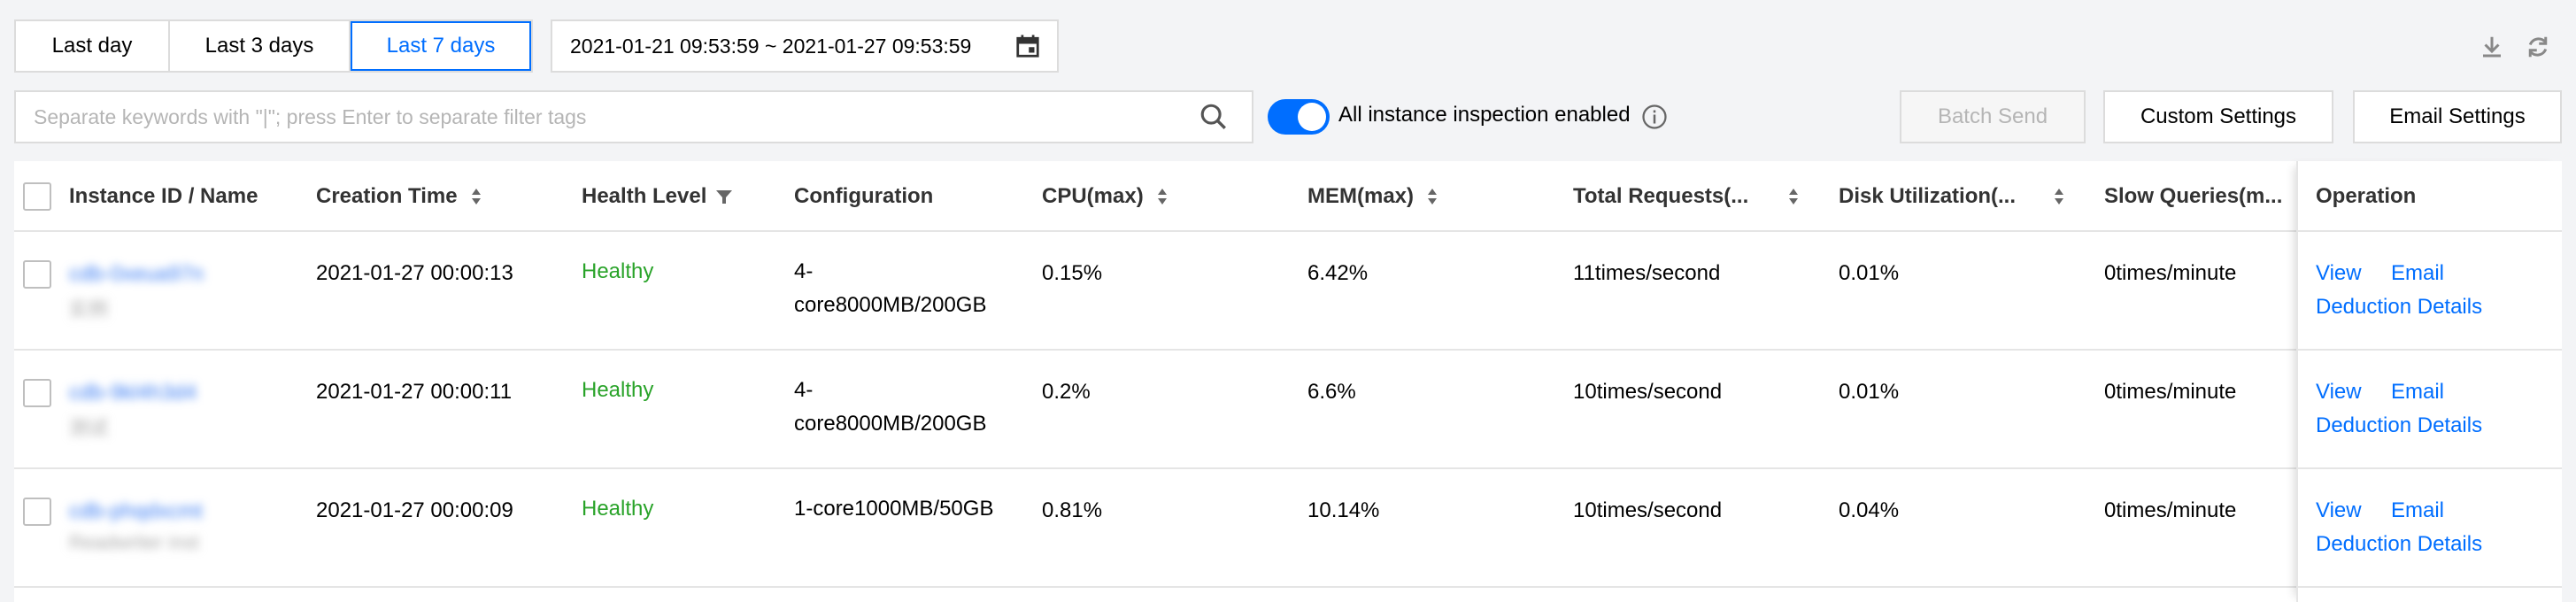 The height and width of the screenshot is (602, 2576). I want to click on mem-cell: 6.6%, so click(1331, 392).